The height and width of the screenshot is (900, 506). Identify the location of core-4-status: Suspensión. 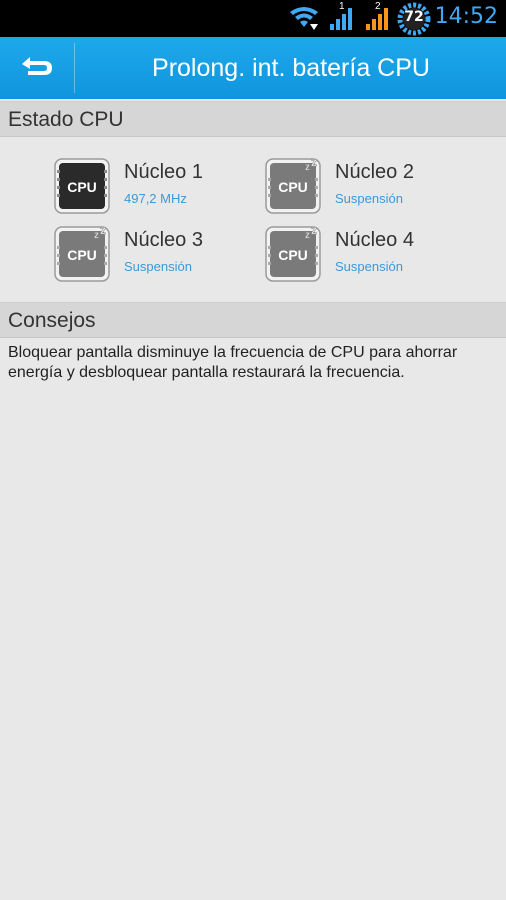
(369, 266).